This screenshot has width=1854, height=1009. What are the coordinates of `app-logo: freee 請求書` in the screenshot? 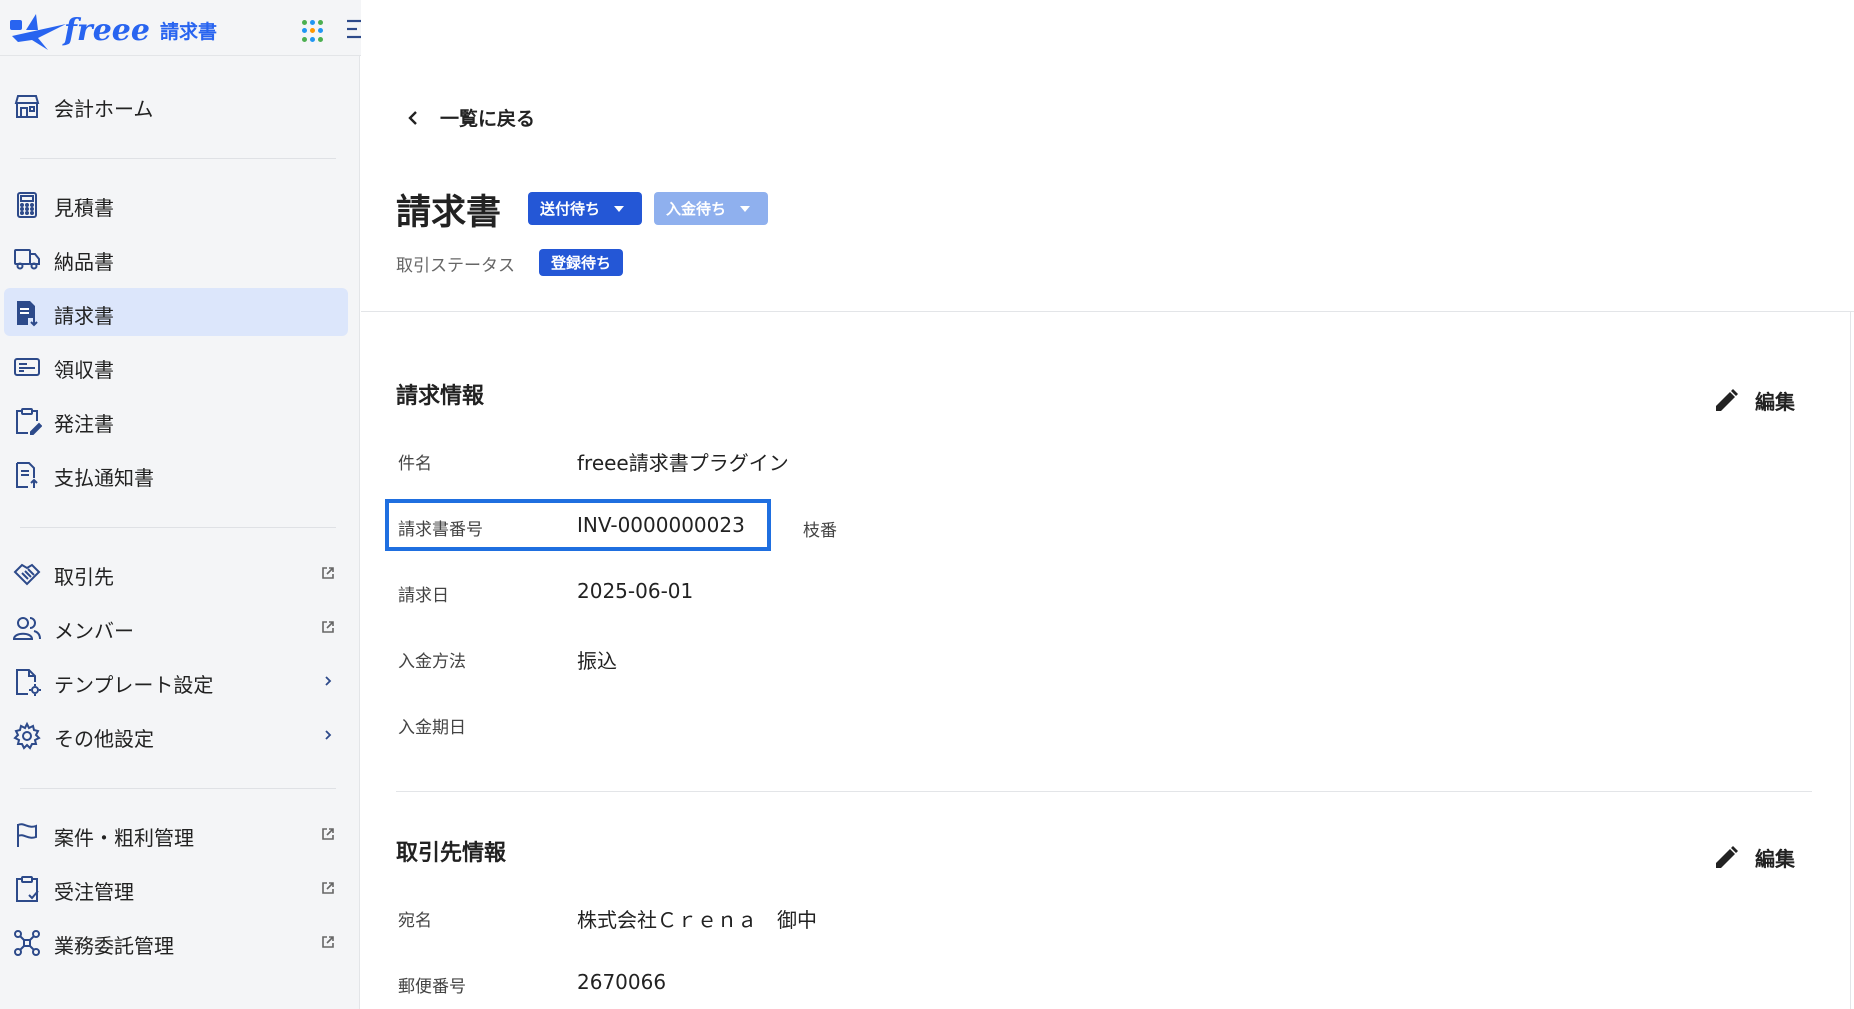 It's located at (112, 30).